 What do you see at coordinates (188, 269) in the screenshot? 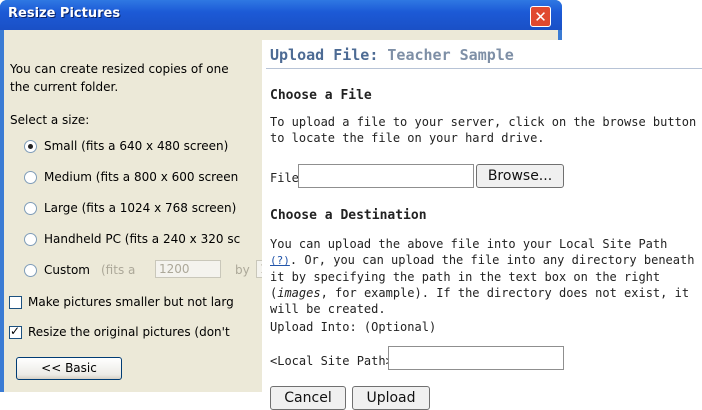
I see `custom-width-input: 1200` at bounding box center [188, 269].